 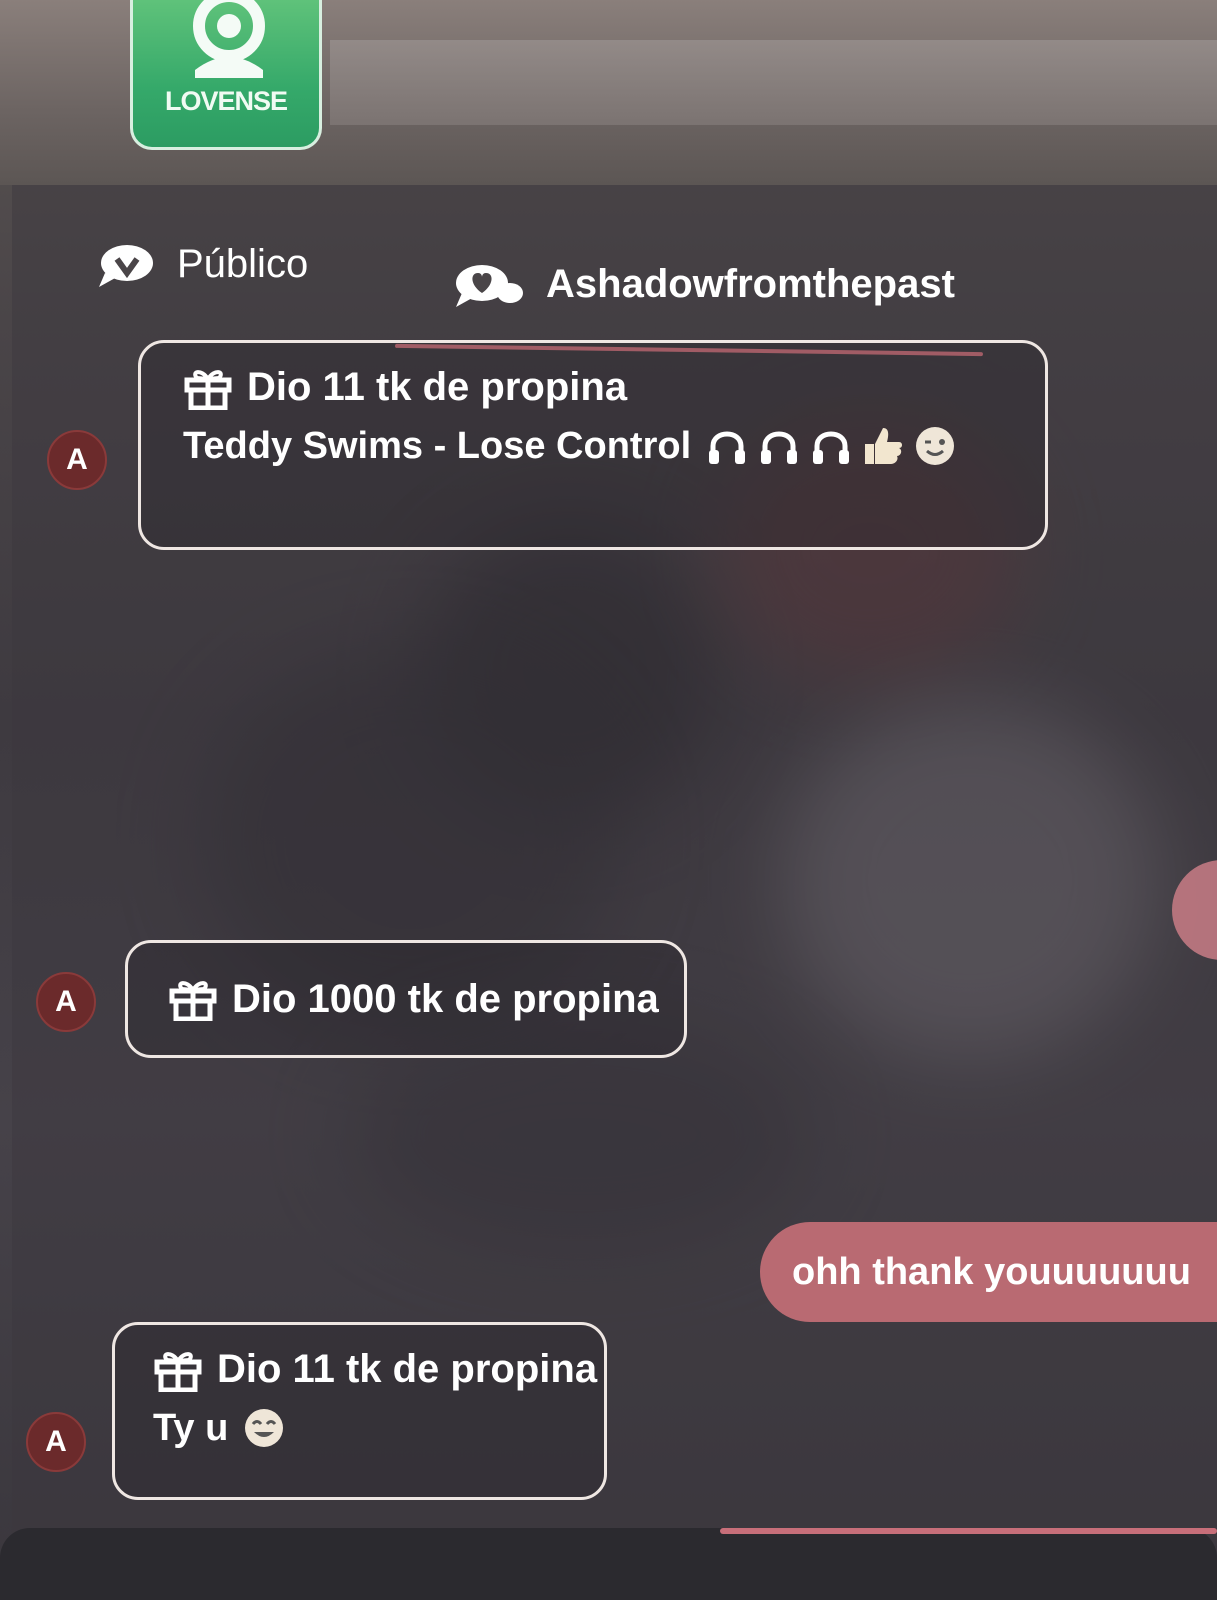 I want to click on sent-message-text: ohh thank youuuuuuu, so click(x=991, y=1271).